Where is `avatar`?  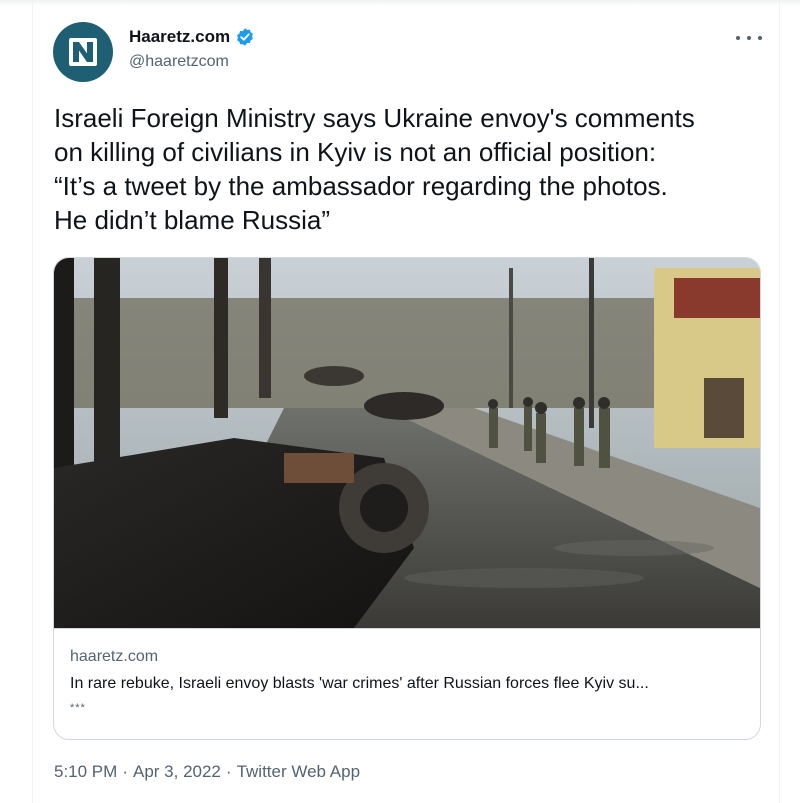
avatar is located at coordinates (83, 52).